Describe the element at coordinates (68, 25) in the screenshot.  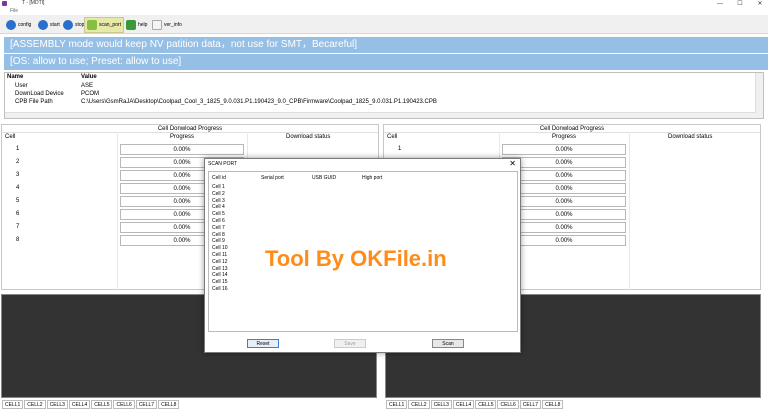
I see `stop-icon` at that location.